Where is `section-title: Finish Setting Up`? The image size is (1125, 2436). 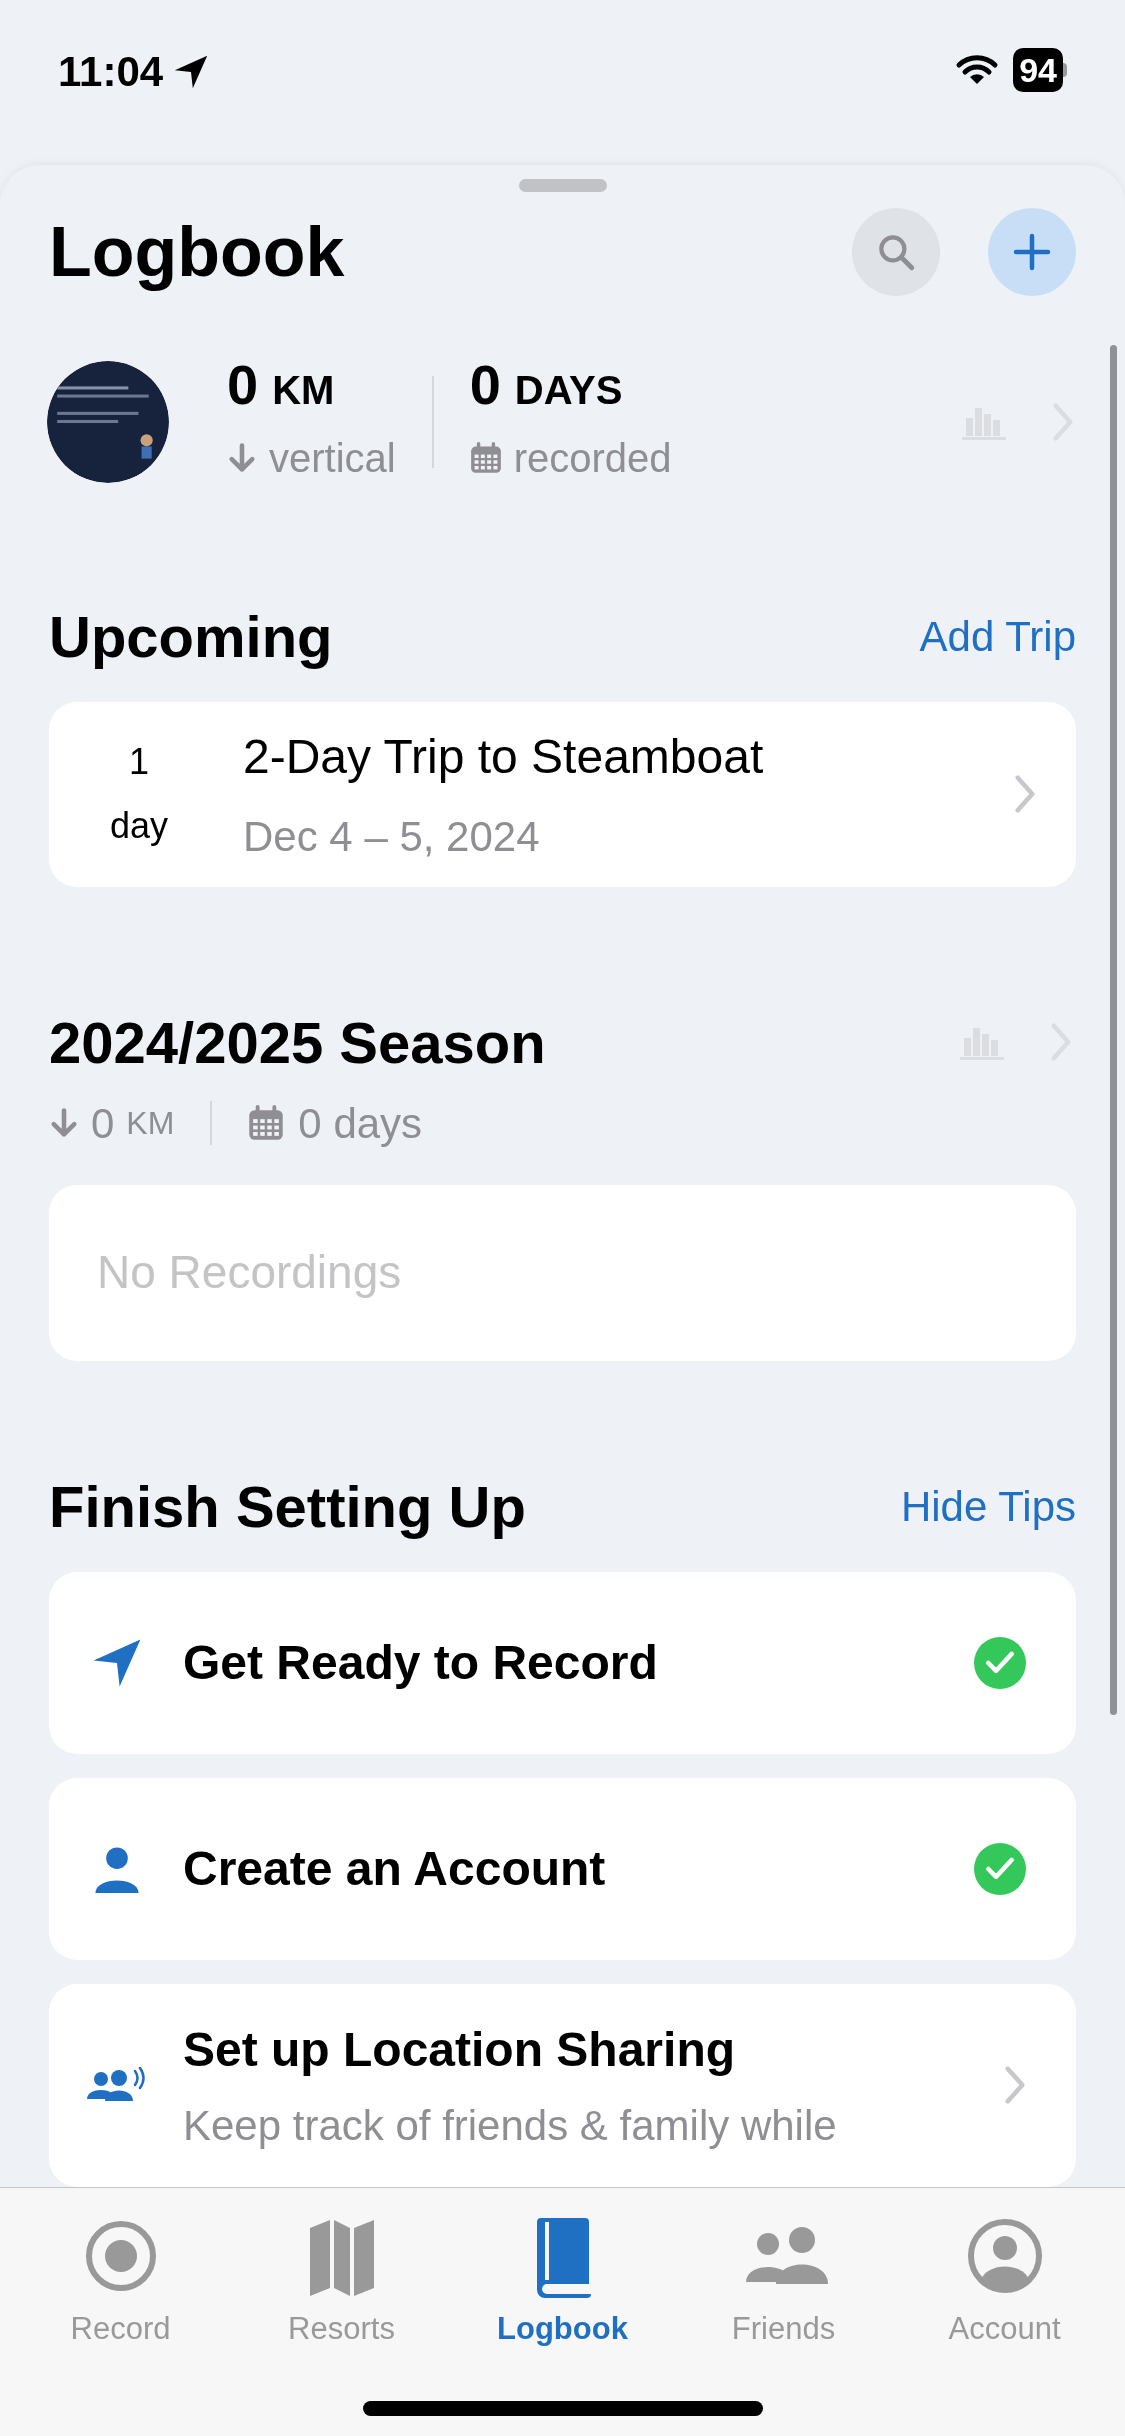 section-title: Finish Setting Up is located at coordinates (287, 1507).